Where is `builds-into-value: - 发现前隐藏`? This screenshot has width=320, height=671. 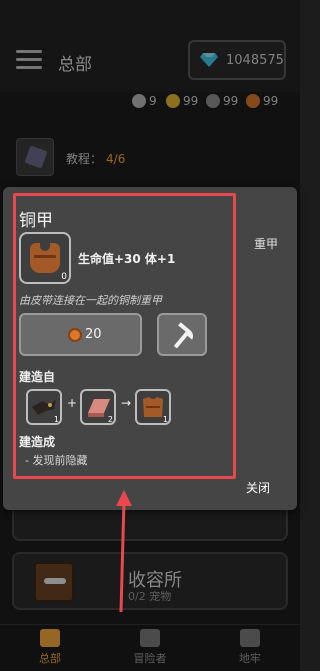
builds-into-value: - 发现前隐藏 is located at coordinates (56, 460).